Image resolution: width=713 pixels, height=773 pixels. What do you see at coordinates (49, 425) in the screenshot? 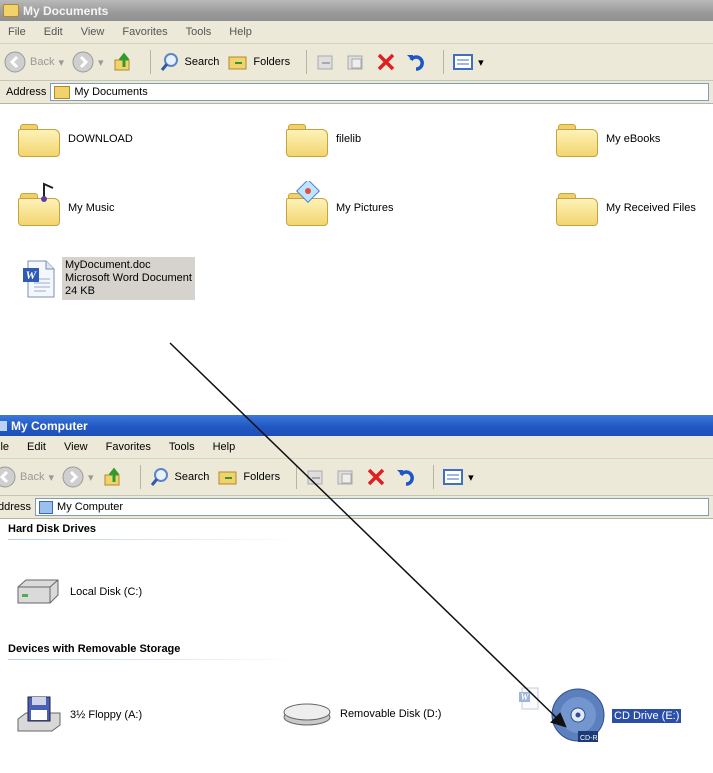
I see `window-title: My Computer` at bounding box center [49, 425].